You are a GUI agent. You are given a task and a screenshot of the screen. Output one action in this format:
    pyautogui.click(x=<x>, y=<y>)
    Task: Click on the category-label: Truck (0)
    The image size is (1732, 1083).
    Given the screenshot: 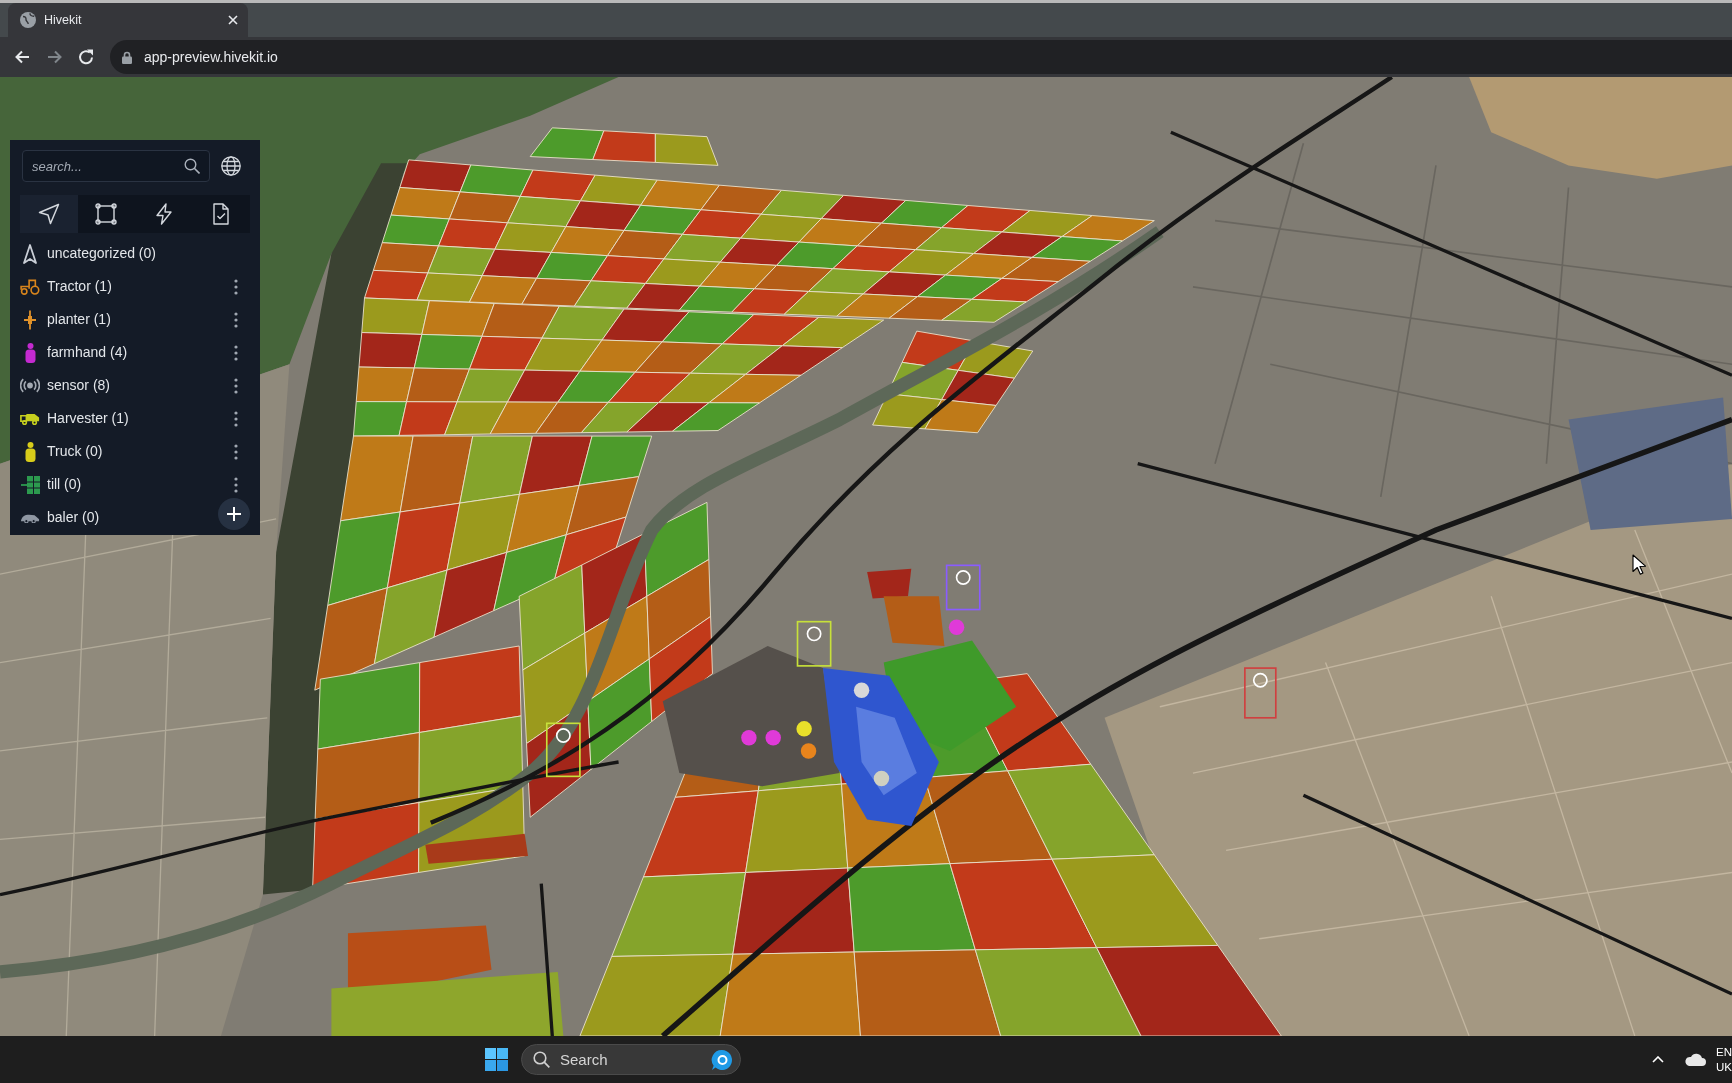 What is the action you would take?
    pyautogui.click(x=75, y=451)
    